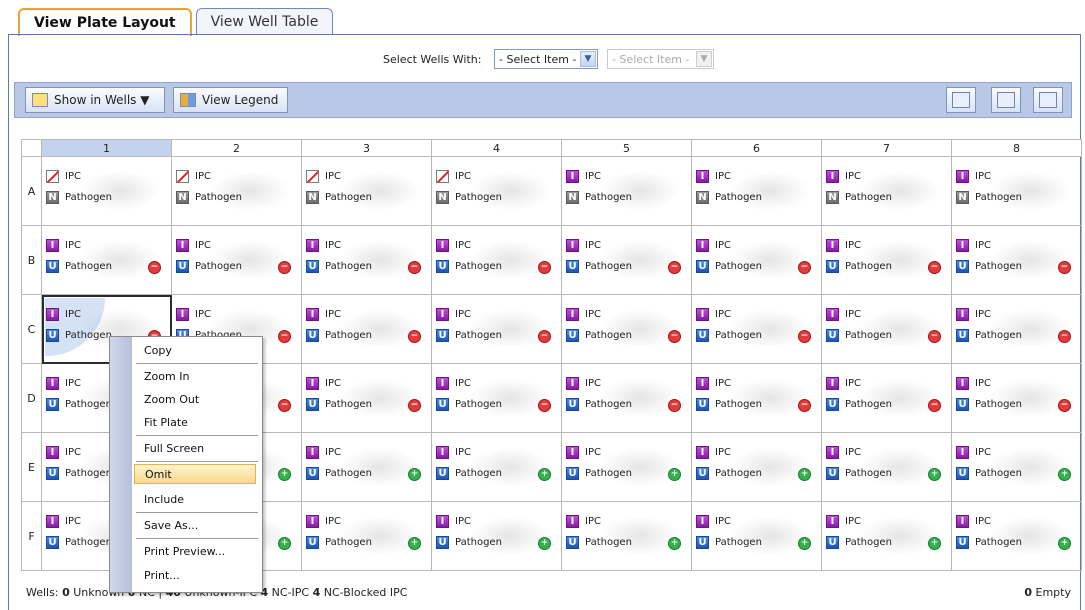  I want to click on row-header: C, so click(31, 329).